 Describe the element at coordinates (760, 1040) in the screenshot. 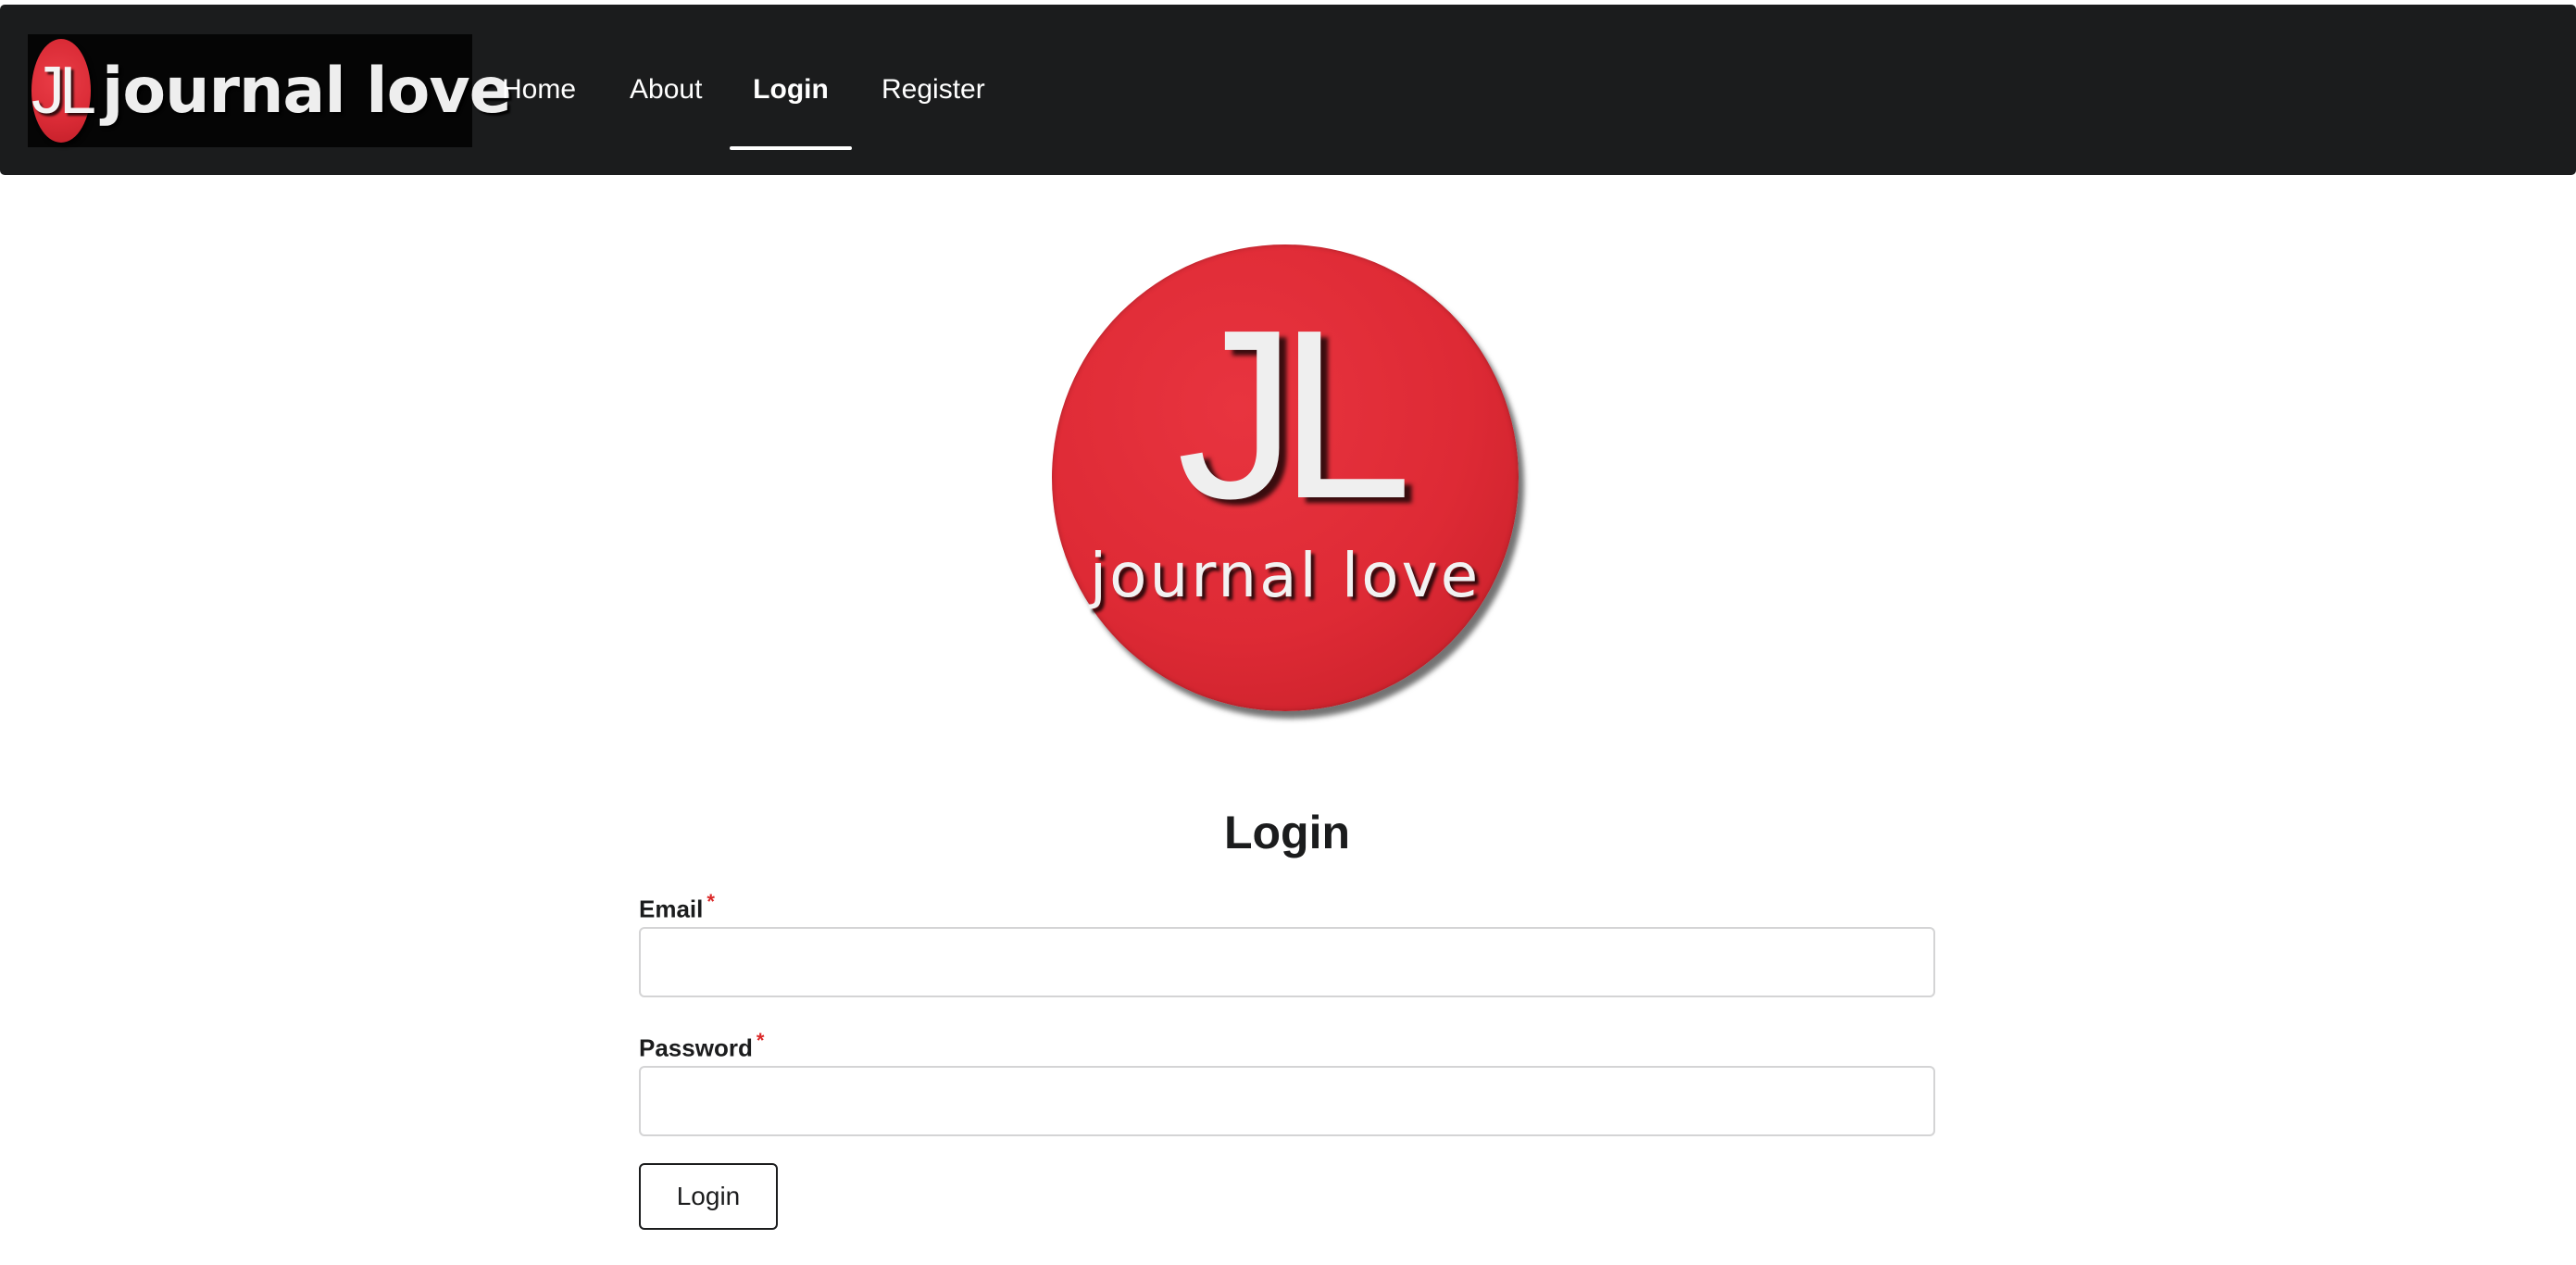

I see `password-required-mark: *` at that location.